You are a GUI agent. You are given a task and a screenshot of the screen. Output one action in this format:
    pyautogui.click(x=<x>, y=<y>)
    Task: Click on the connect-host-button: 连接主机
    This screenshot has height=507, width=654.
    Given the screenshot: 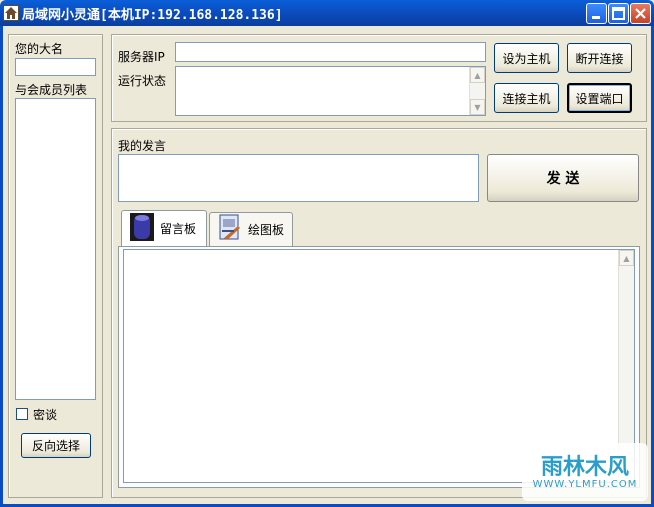 What is the action you would take?
    pyautogui.click(x=526, y=98)
    